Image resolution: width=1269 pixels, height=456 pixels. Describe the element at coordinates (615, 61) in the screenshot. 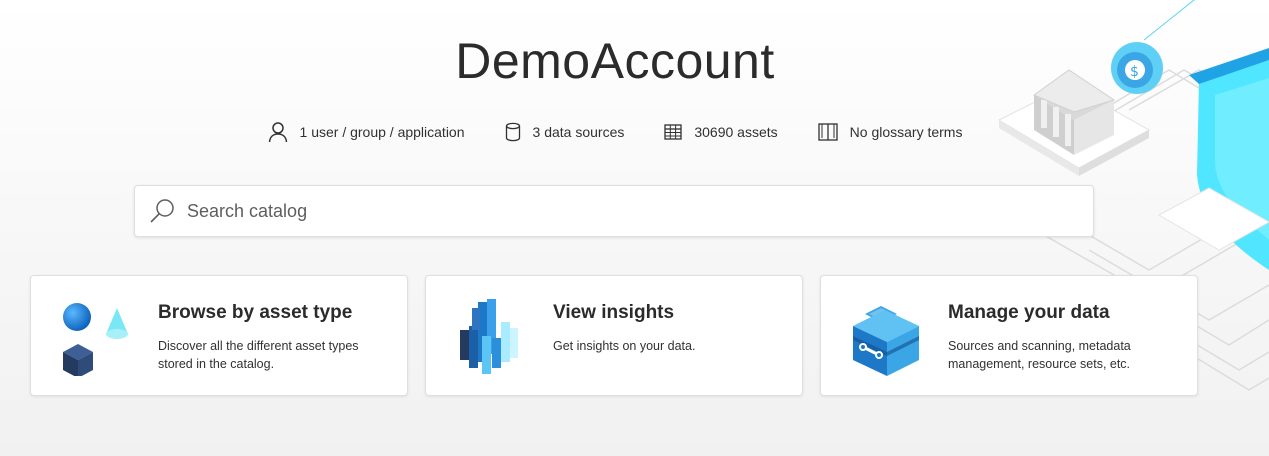

I see `page-title: DemoAccount` at that location.